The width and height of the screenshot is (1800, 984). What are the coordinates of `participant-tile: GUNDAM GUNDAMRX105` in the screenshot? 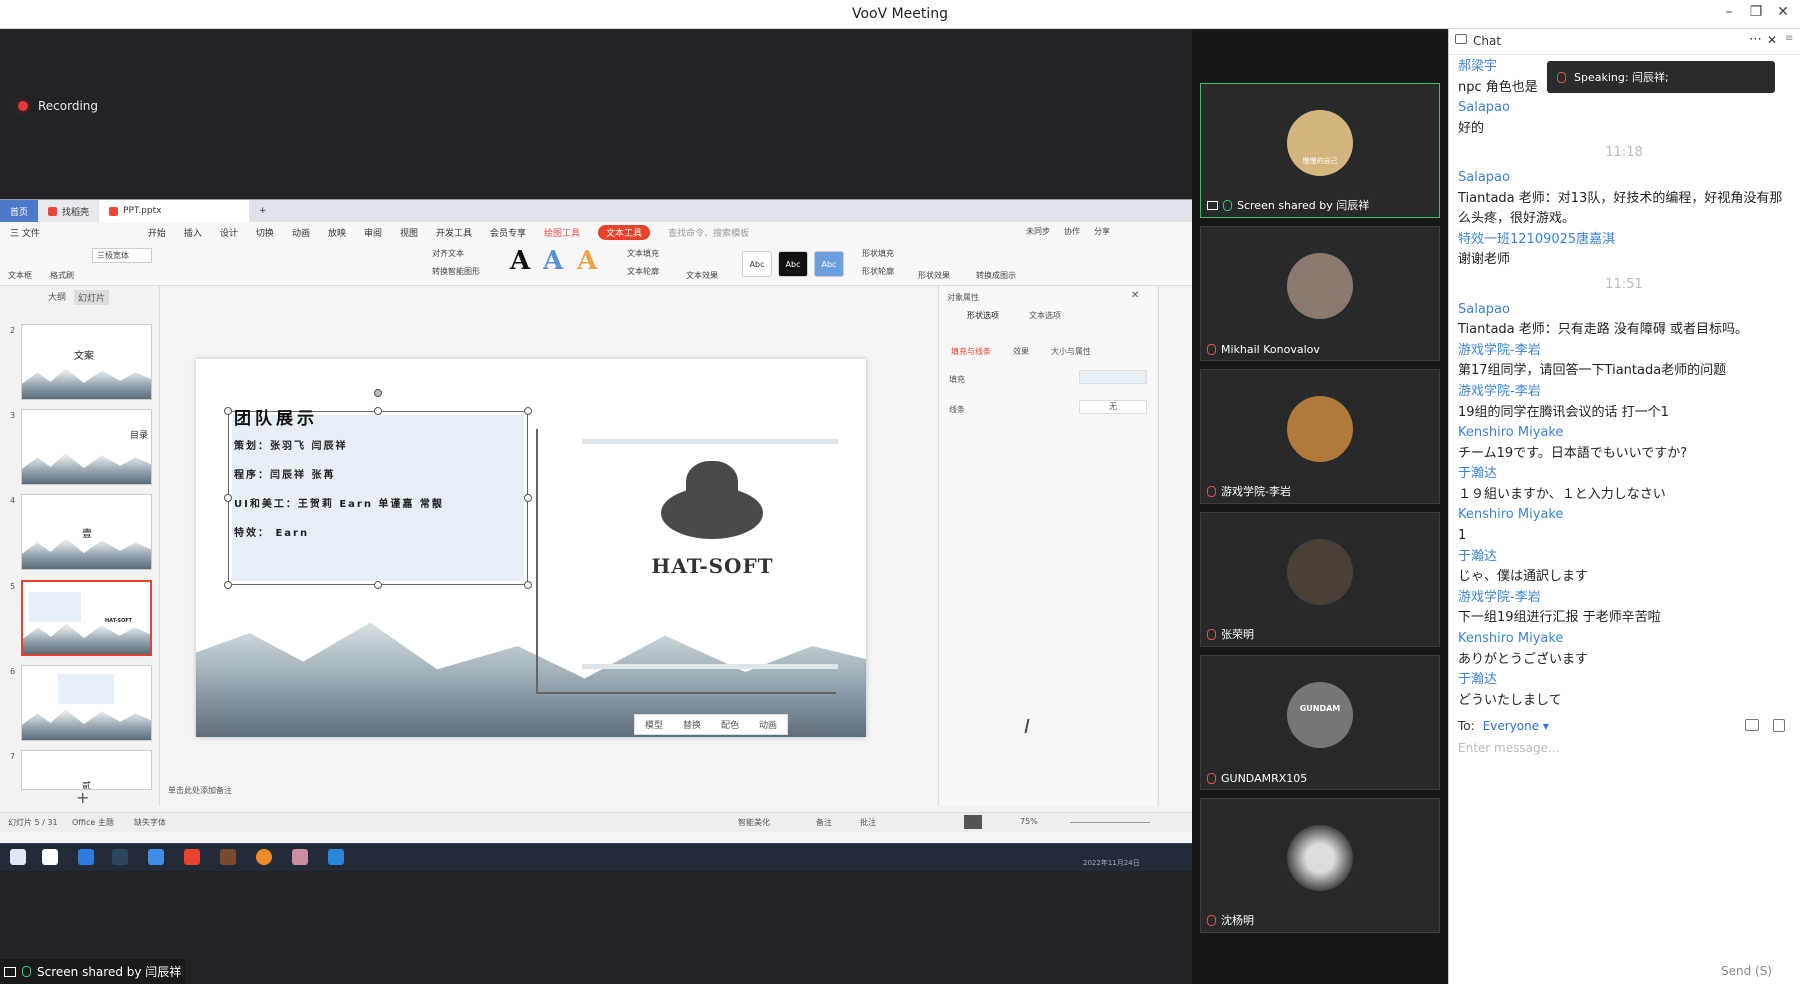 It's located at (1320, 722).